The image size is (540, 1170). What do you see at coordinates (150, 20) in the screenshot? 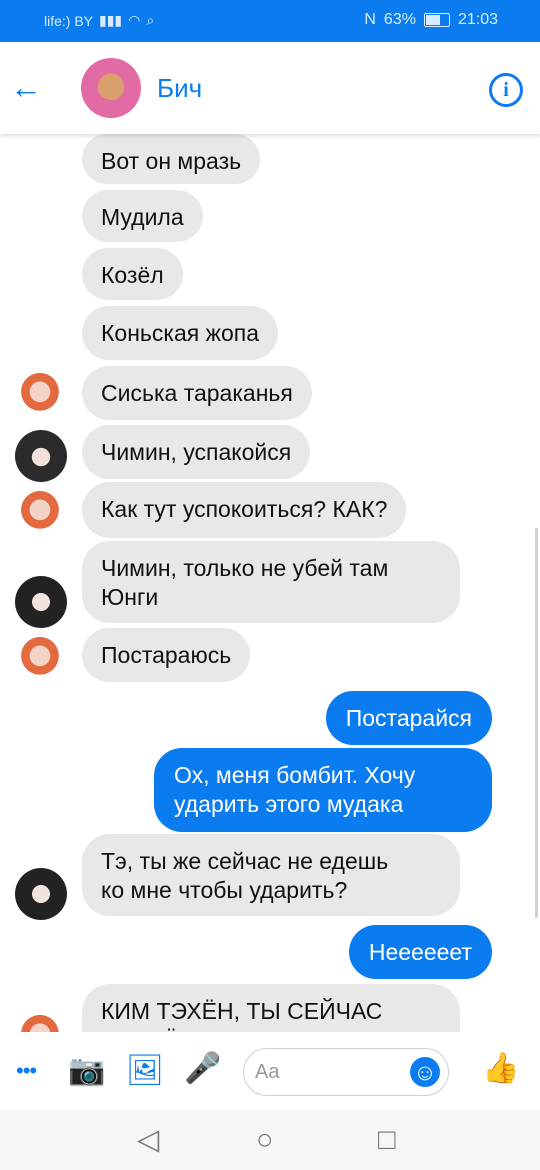
I see `search-icon: ⌕` at bounding box center [150, 20].